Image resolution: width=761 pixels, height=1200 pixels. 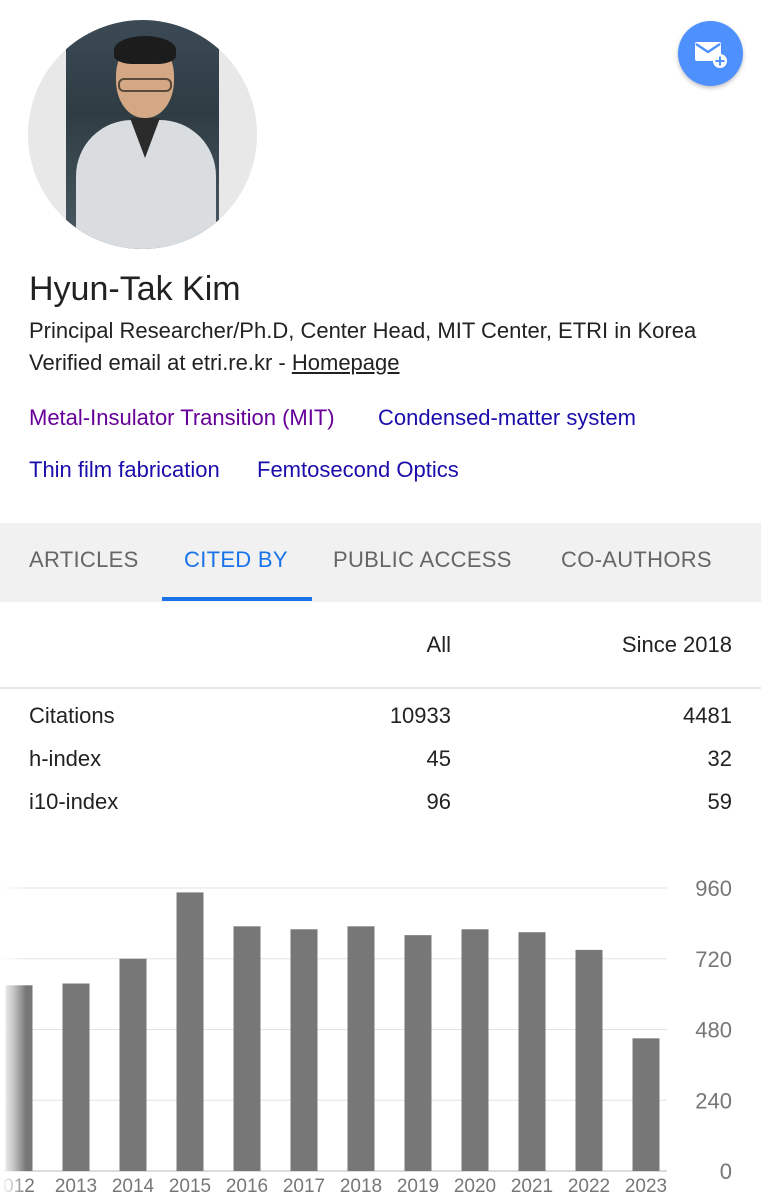 I want to click on tab-articles: ARTICLES, so click(x=84, y=560).